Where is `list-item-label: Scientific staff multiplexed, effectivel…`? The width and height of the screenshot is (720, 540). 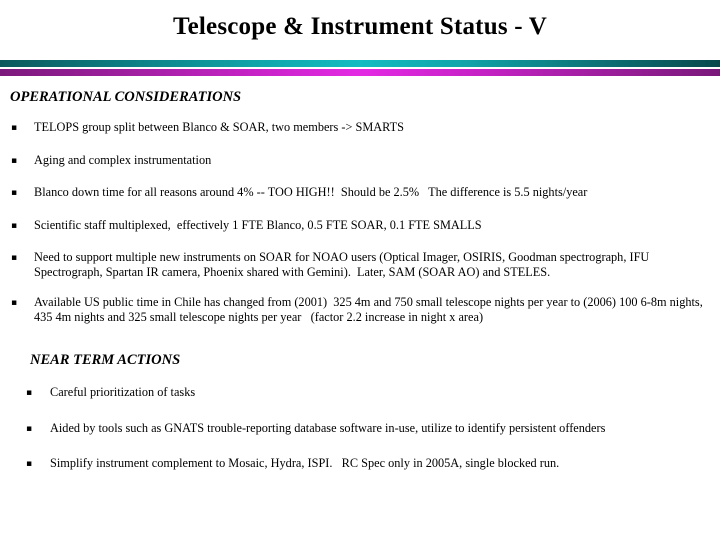 list-item-label: Scientific staff multiplexed, effectivel… is located at coordinates (258, 224).